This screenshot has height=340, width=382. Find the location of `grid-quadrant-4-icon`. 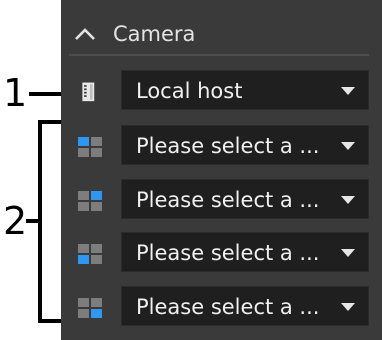

grid-quadrant-4-icon is located at coordinates (90, 308).